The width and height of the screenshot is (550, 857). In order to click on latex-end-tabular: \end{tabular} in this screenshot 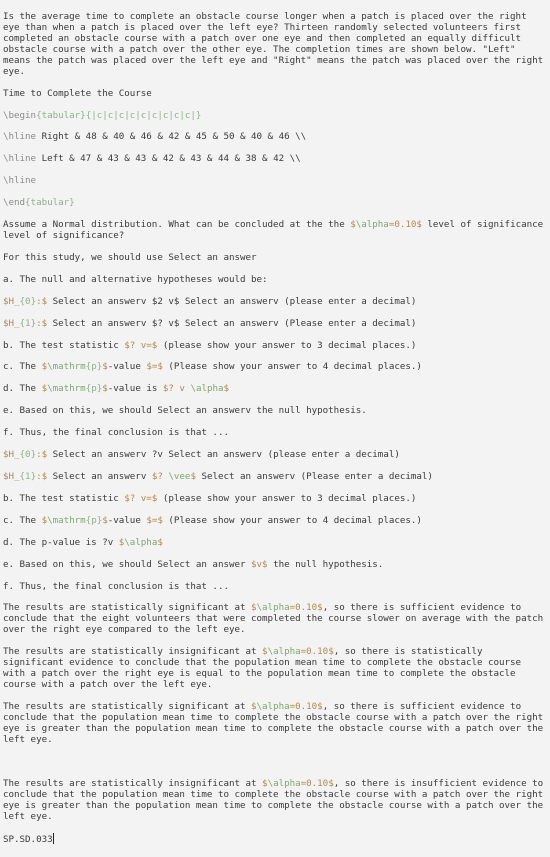, I will do `click(275, 203)`.